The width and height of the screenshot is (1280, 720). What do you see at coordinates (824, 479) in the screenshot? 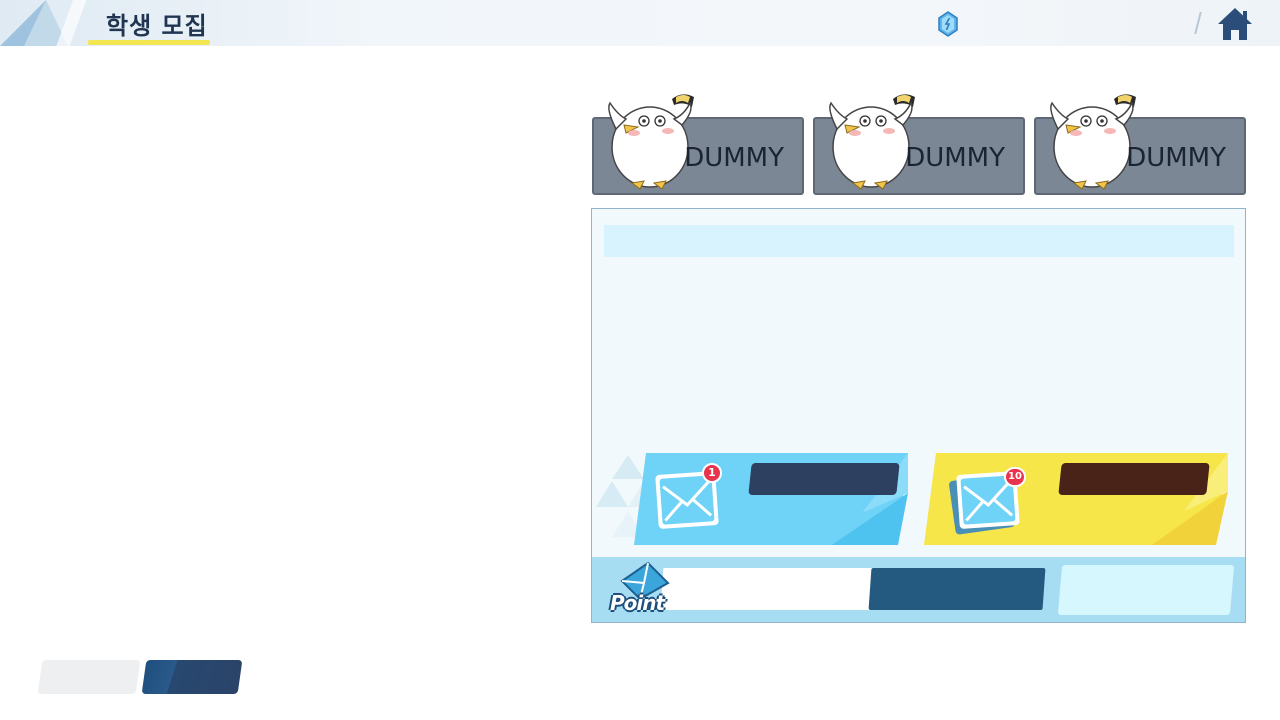
I see `recruit-1-label` at bounding box center [824, 479].